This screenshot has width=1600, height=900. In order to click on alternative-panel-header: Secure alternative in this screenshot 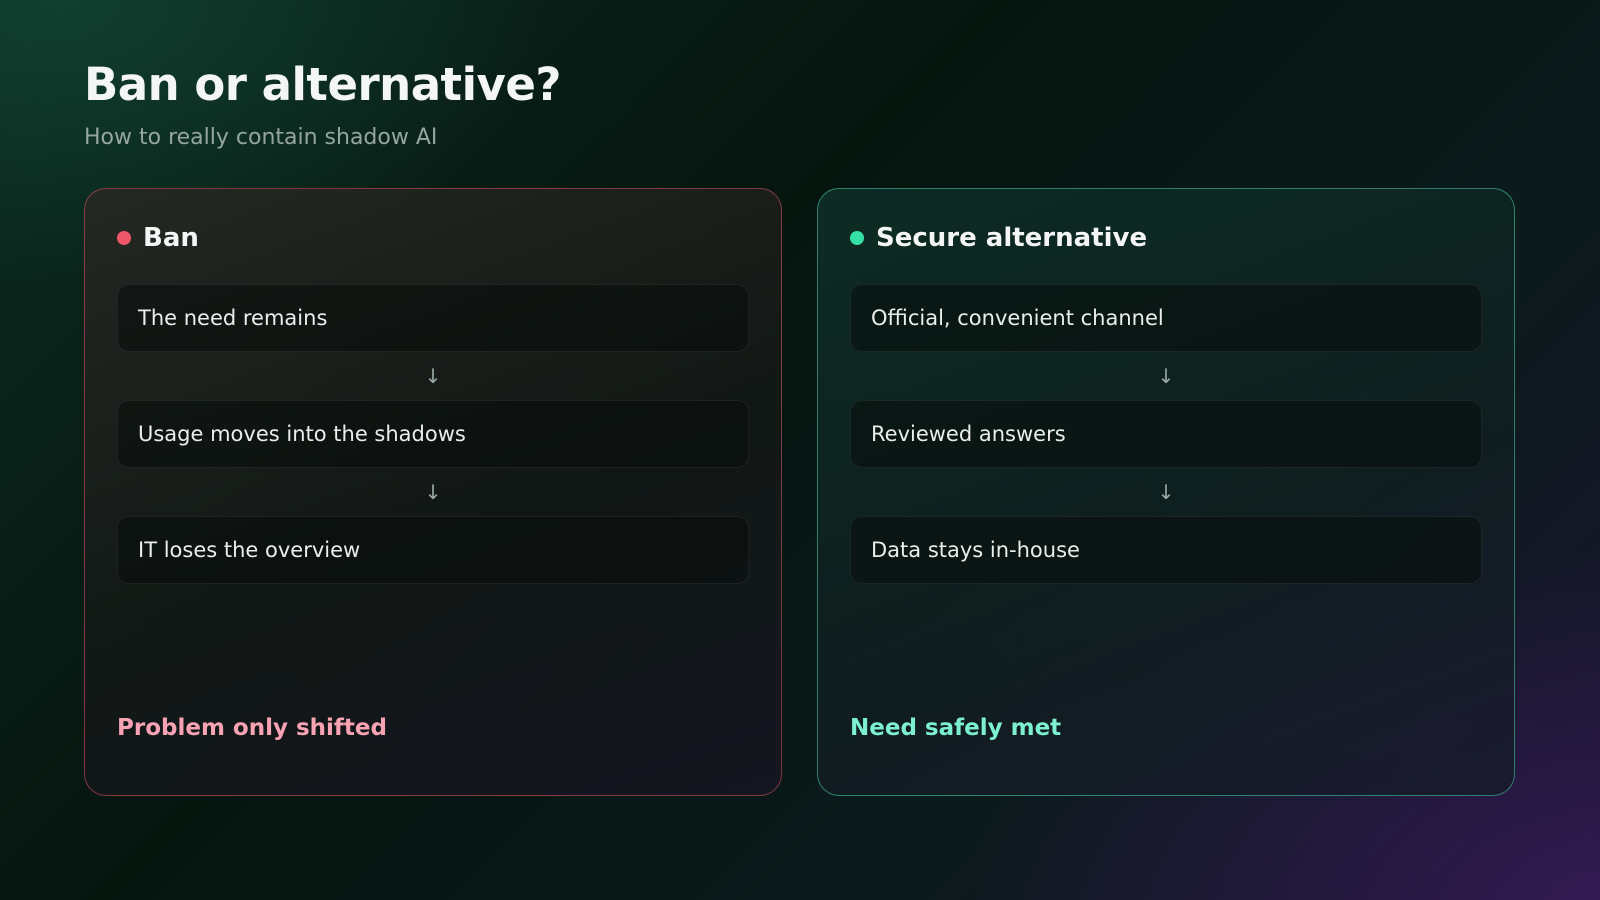, I will do `click(998, 238)`.